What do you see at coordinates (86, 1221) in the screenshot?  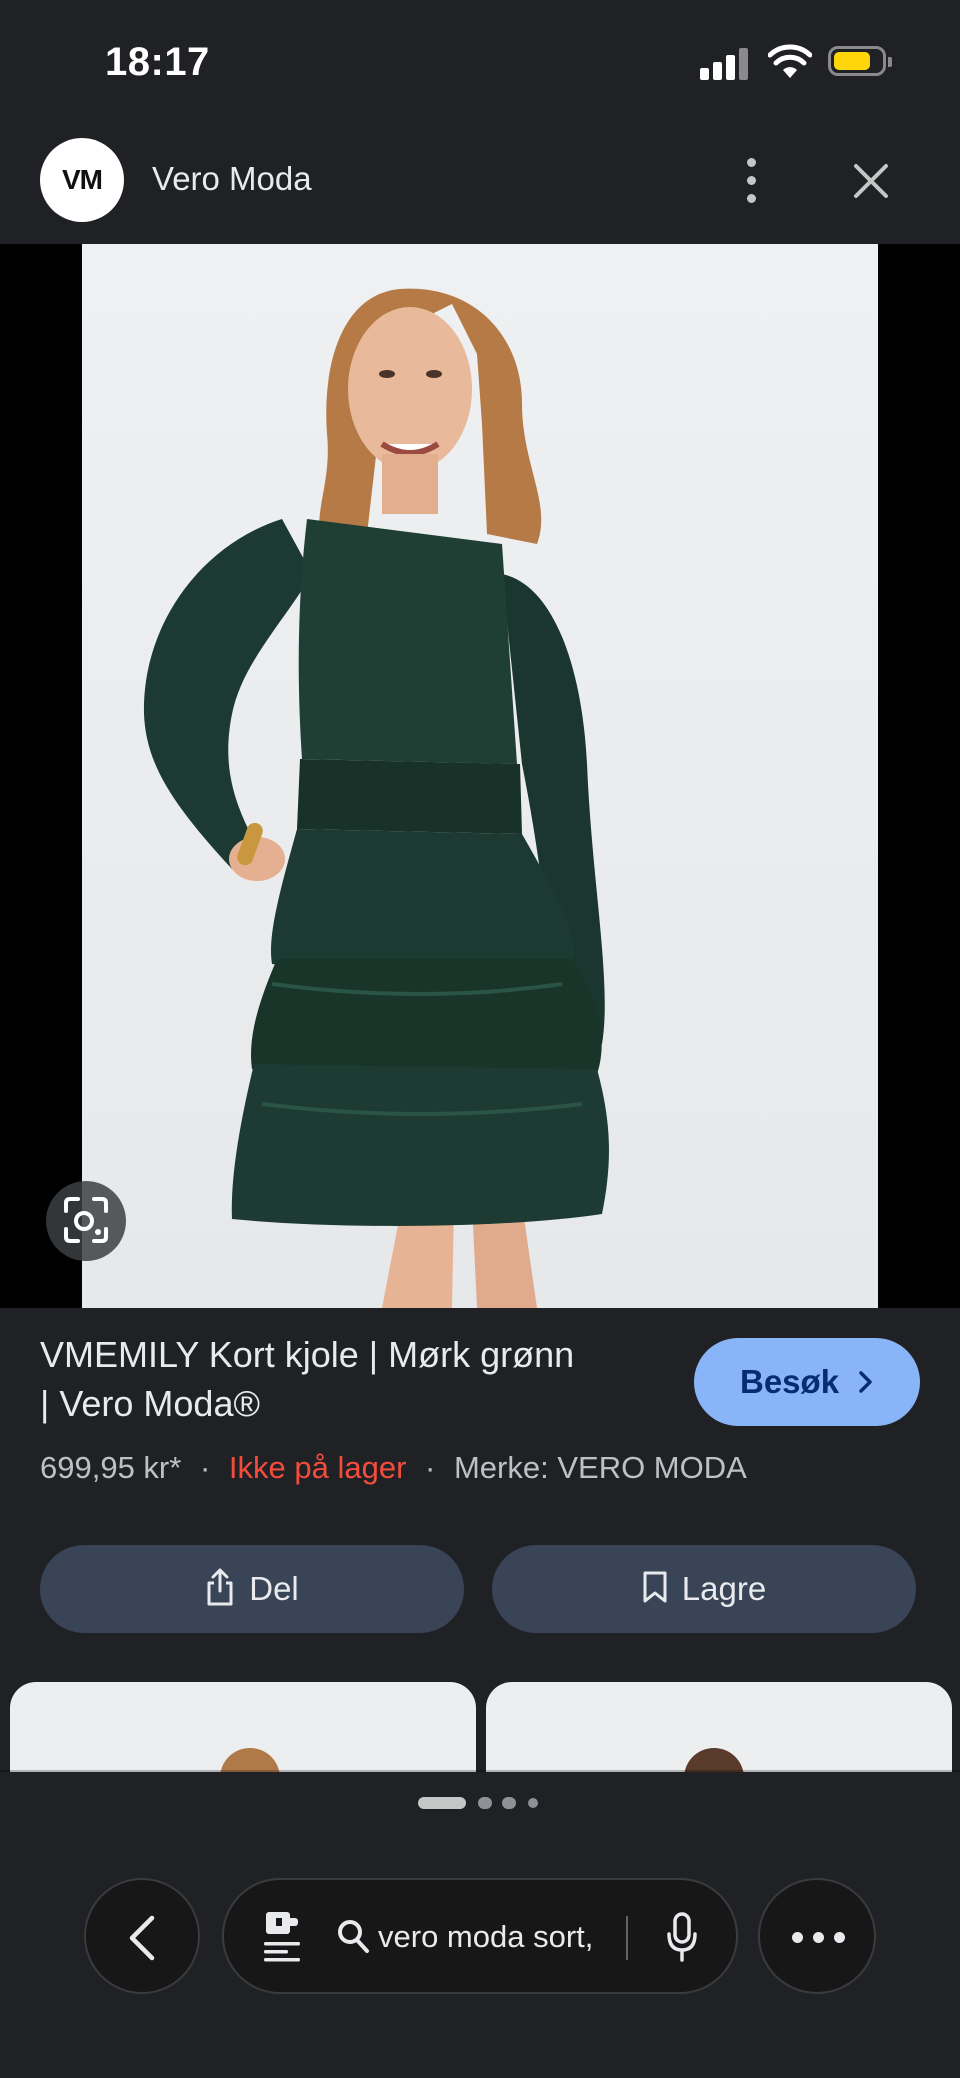 I see `visual-search-icon` at bounding box center [86, 1221].